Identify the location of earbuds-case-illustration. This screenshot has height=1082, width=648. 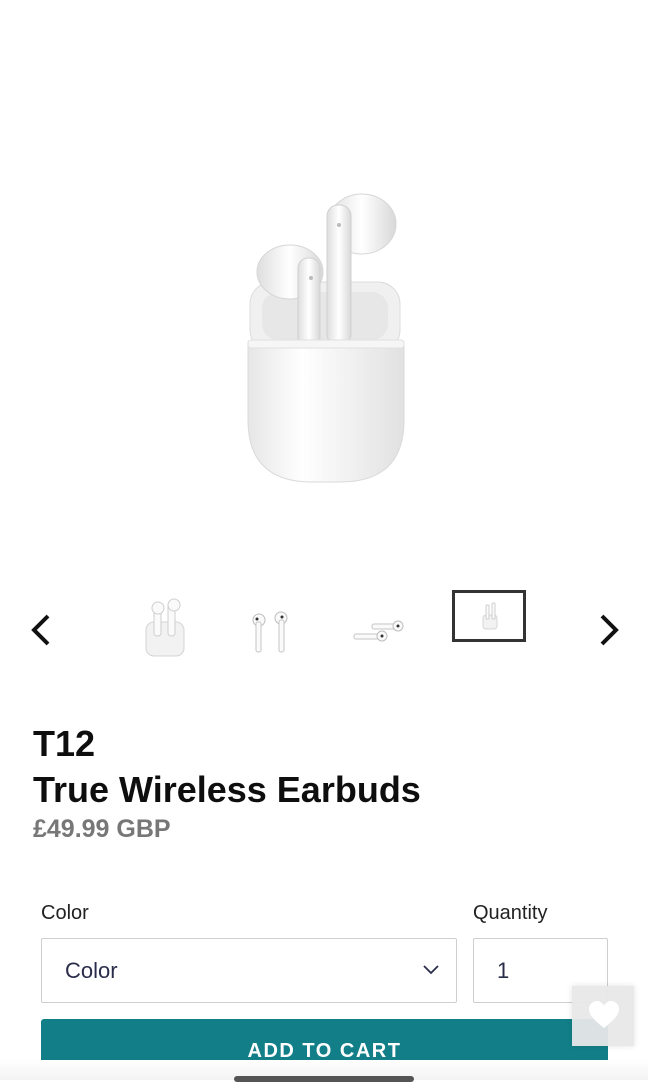
(326, 338).